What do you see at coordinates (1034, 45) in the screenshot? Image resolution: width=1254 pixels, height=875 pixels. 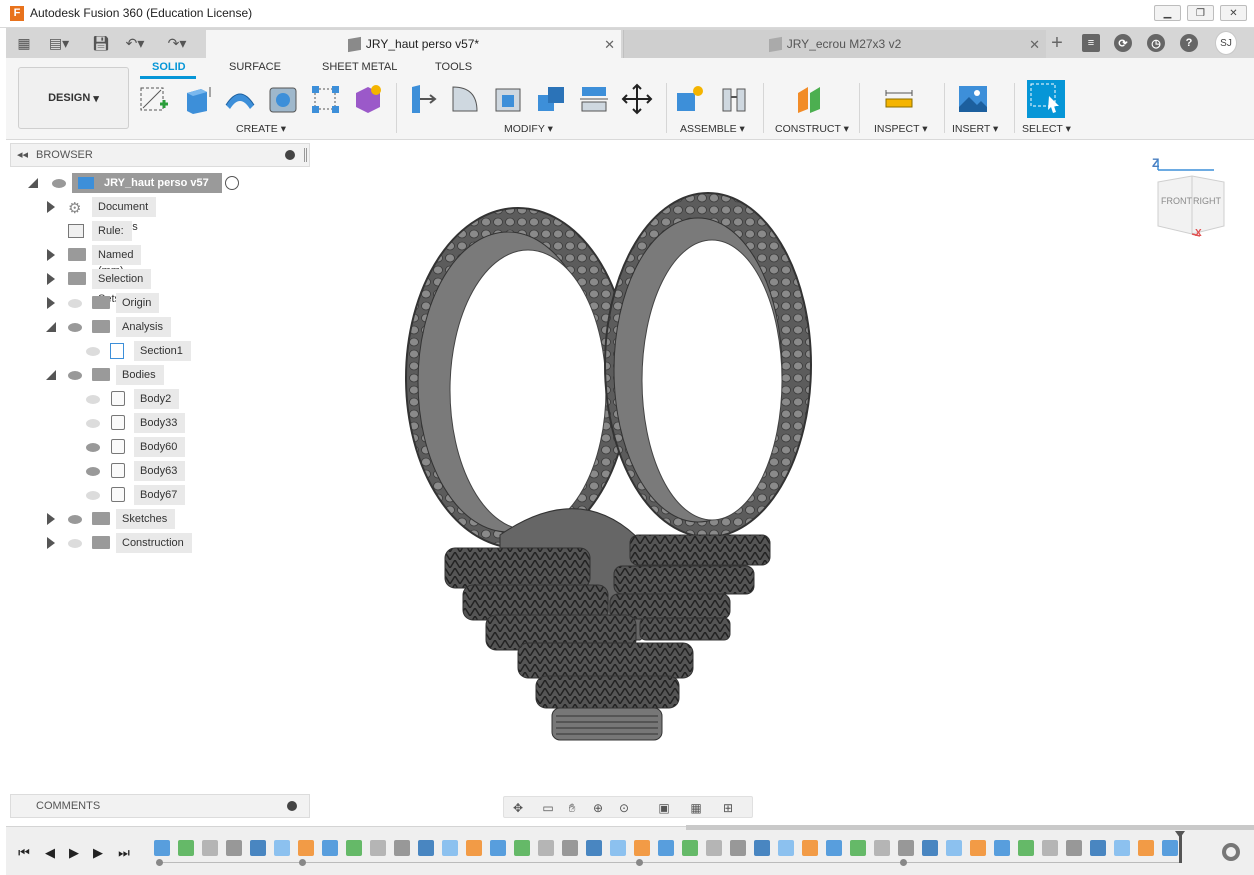 I see `close-tab-icon: ✕` at bounding box center [1034, 45].